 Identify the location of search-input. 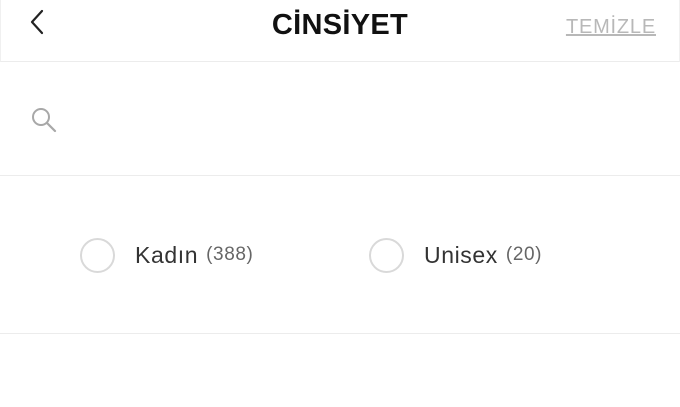
(362, 120).